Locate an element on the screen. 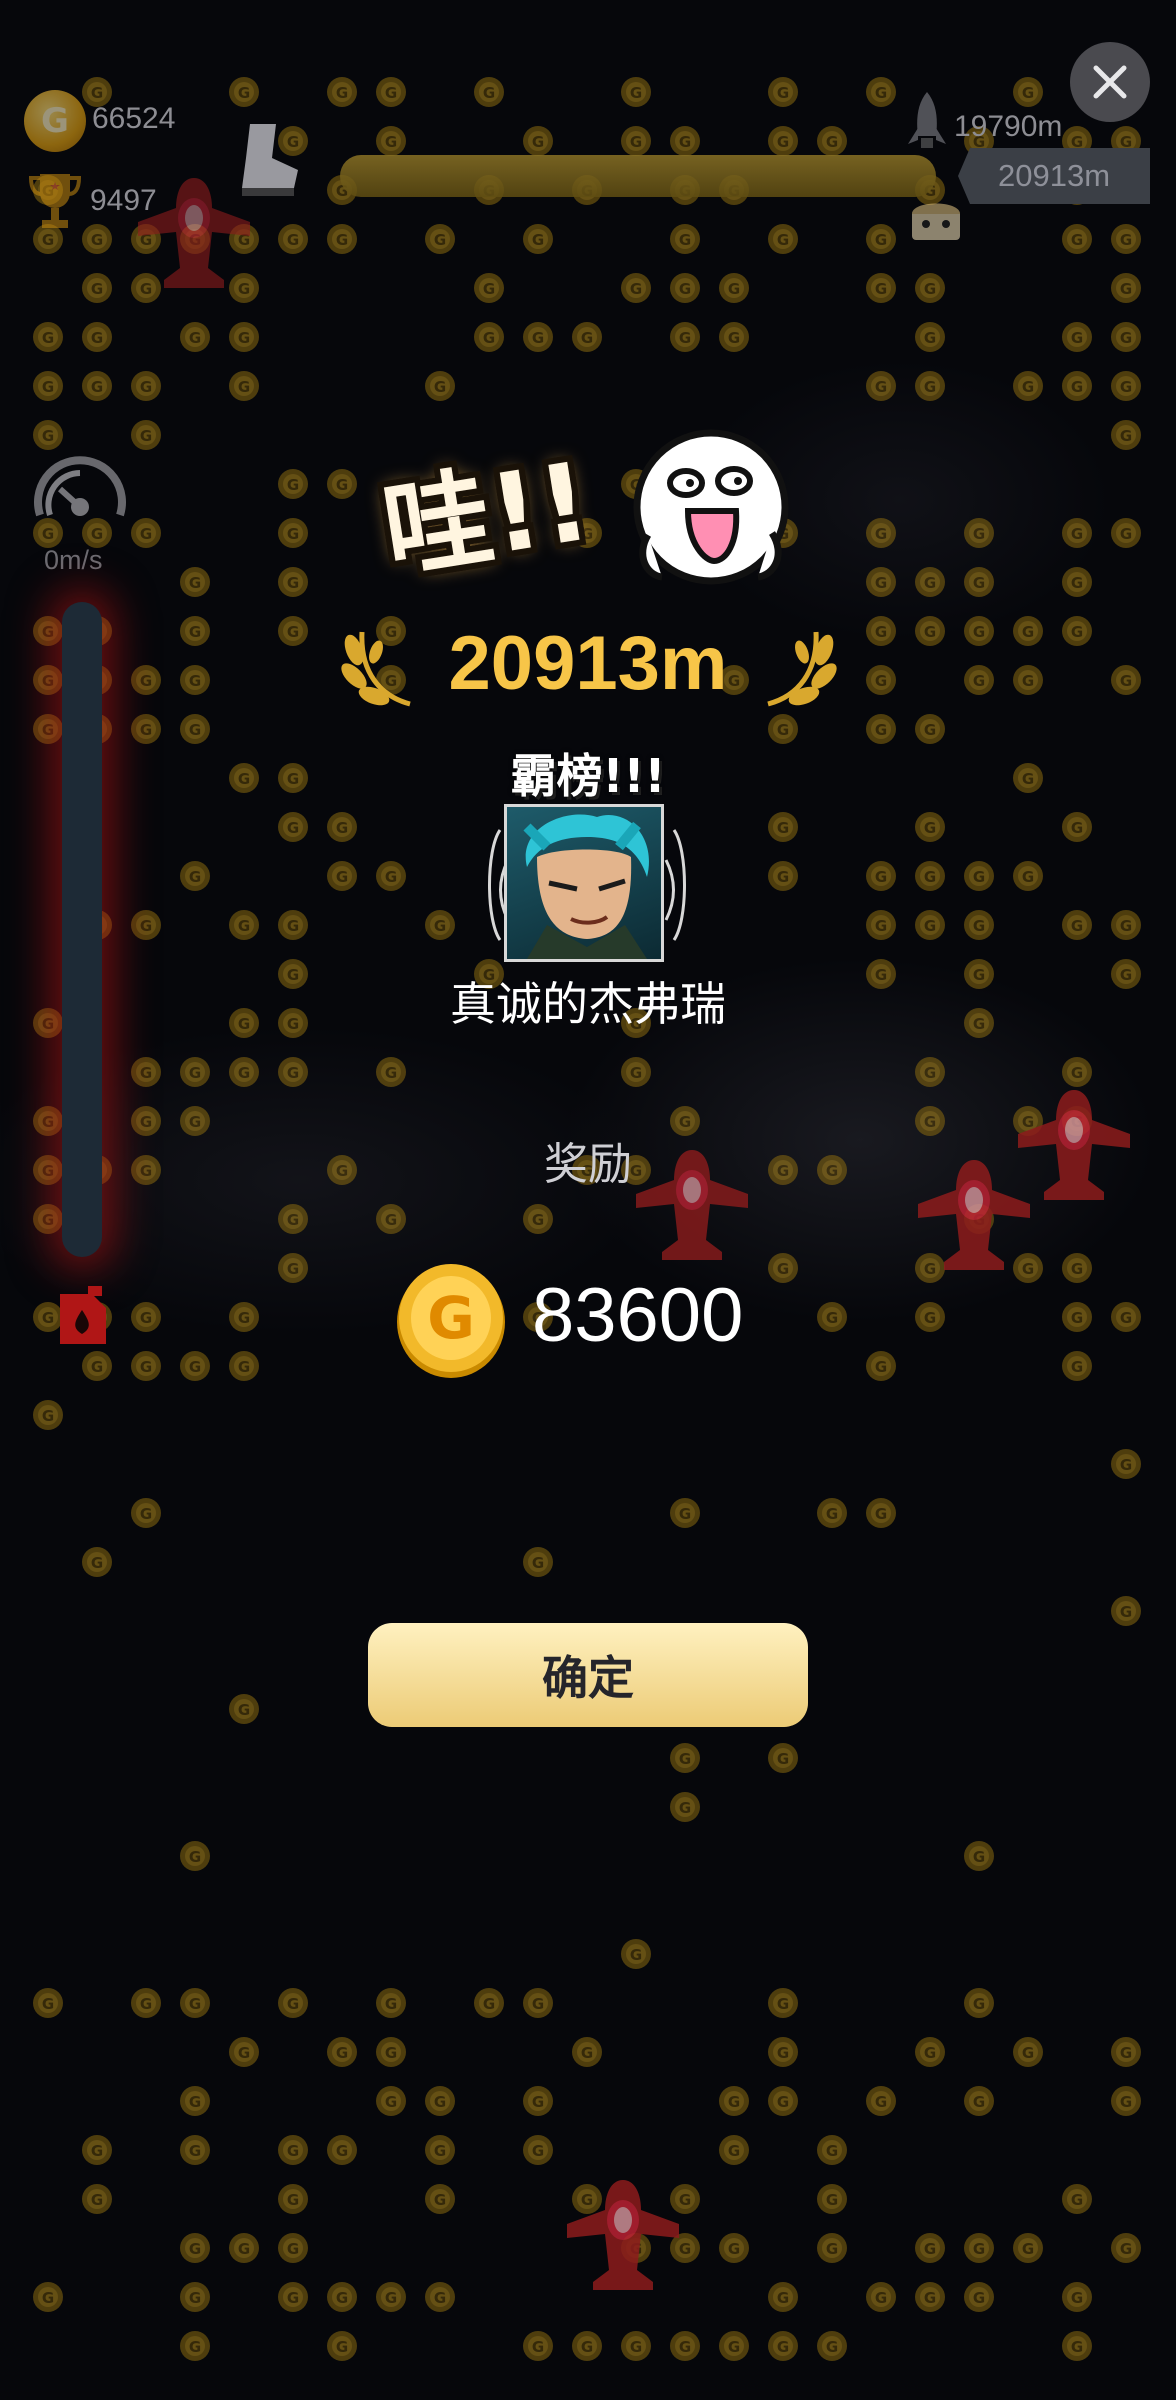 The width and height of the screenshot is (1176, 2400). reward-amount: 83600 is located at coordinates (638, 1315).